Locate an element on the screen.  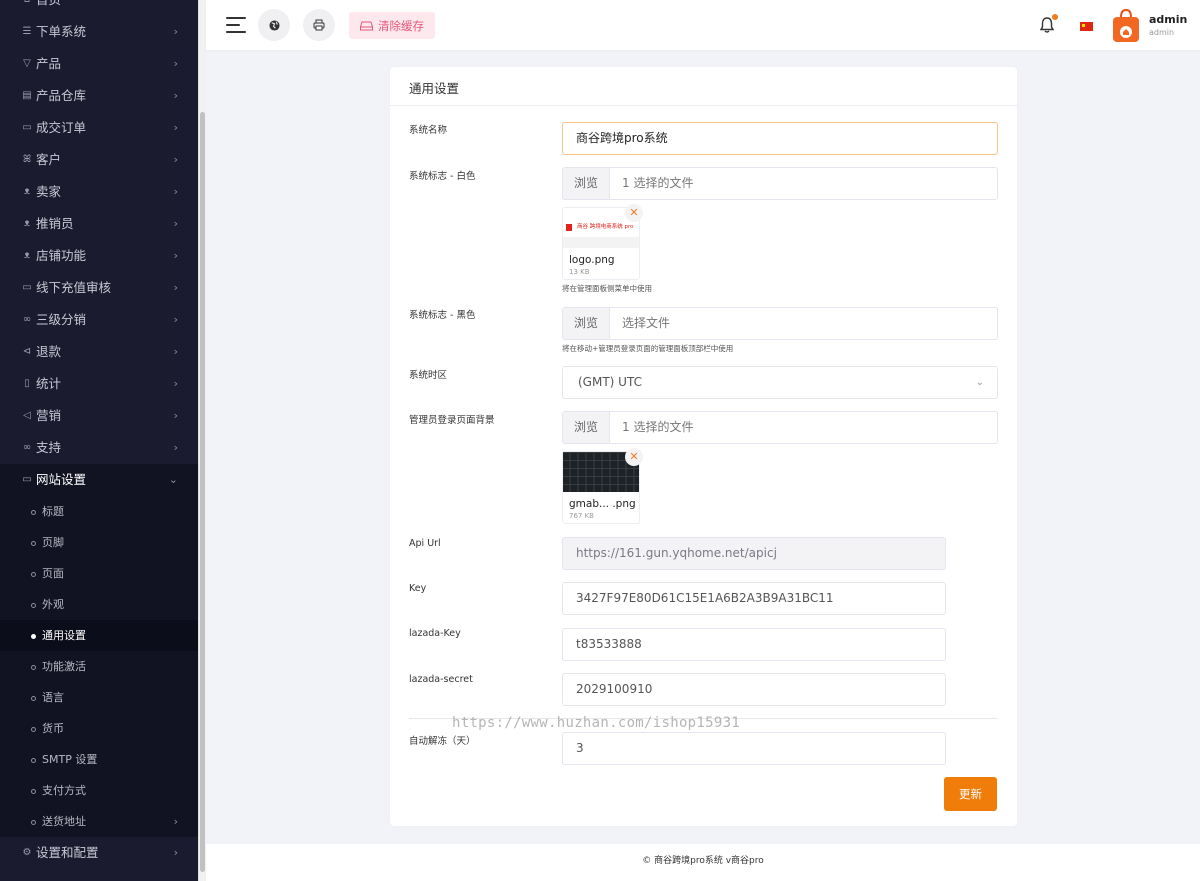
submenu-item-label: 页脚 is located at coordinates (53, 542).